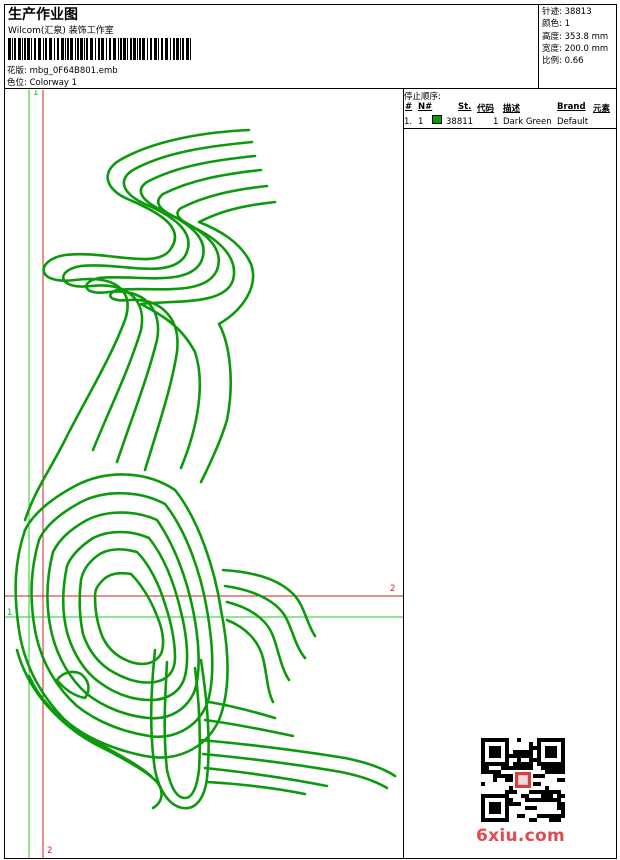 This screenshot has width=620, height=860. What do you see at coordinates (486, 109) in the screenshot?
I see `col-code: 代码` at bounding box center [486, 109].